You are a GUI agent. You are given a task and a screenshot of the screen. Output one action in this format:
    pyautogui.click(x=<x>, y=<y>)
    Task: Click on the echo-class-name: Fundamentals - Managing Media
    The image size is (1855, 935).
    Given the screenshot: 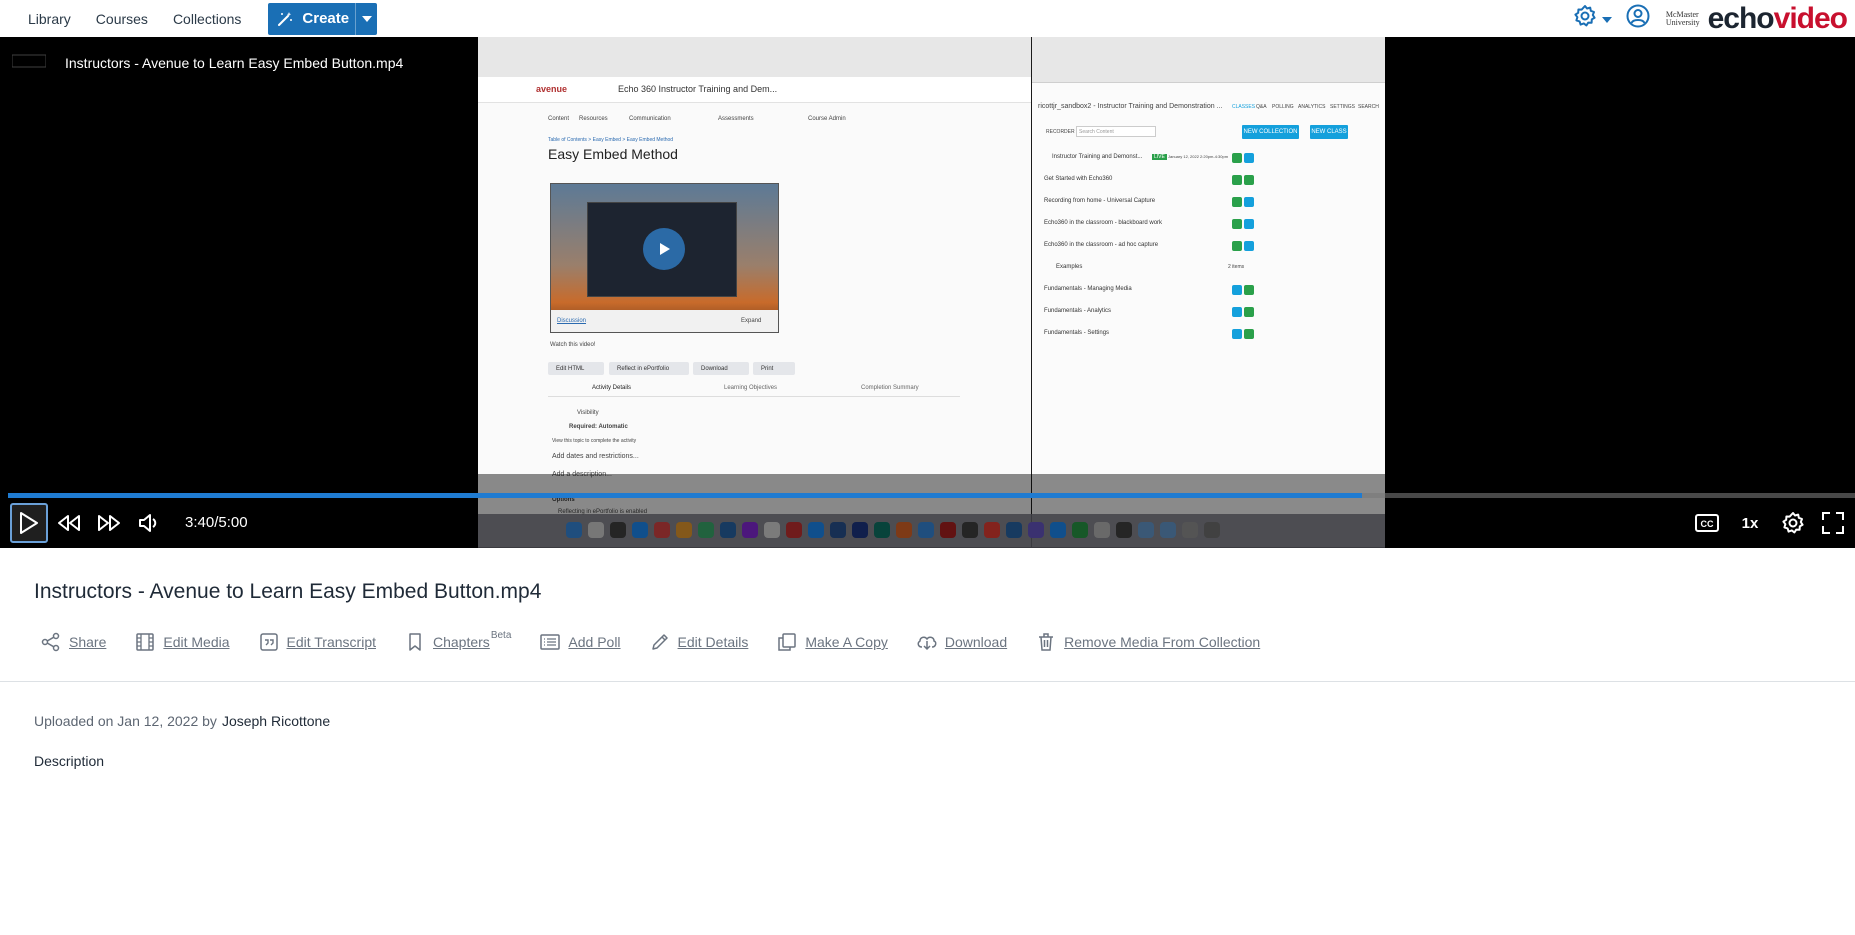 What is the action you would take?
    pyautogui.click(x=1088, y=289)
    